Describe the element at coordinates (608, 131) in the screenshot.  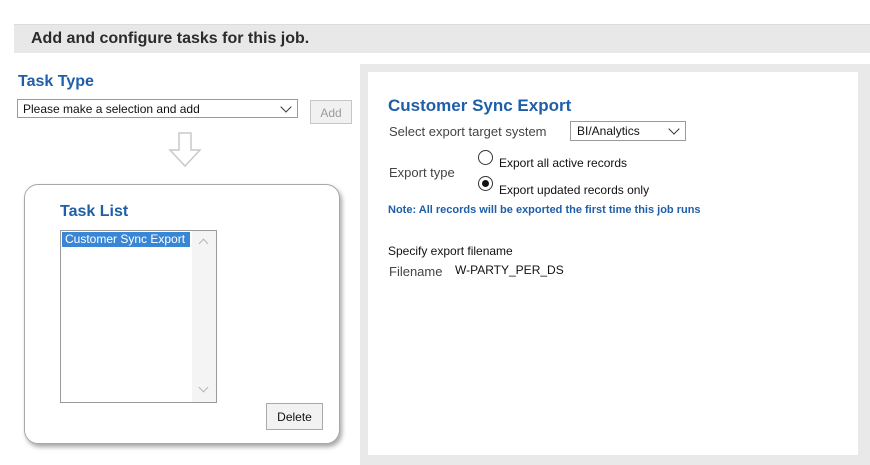
I see `target-system-value: BI/Analytics` at that location.